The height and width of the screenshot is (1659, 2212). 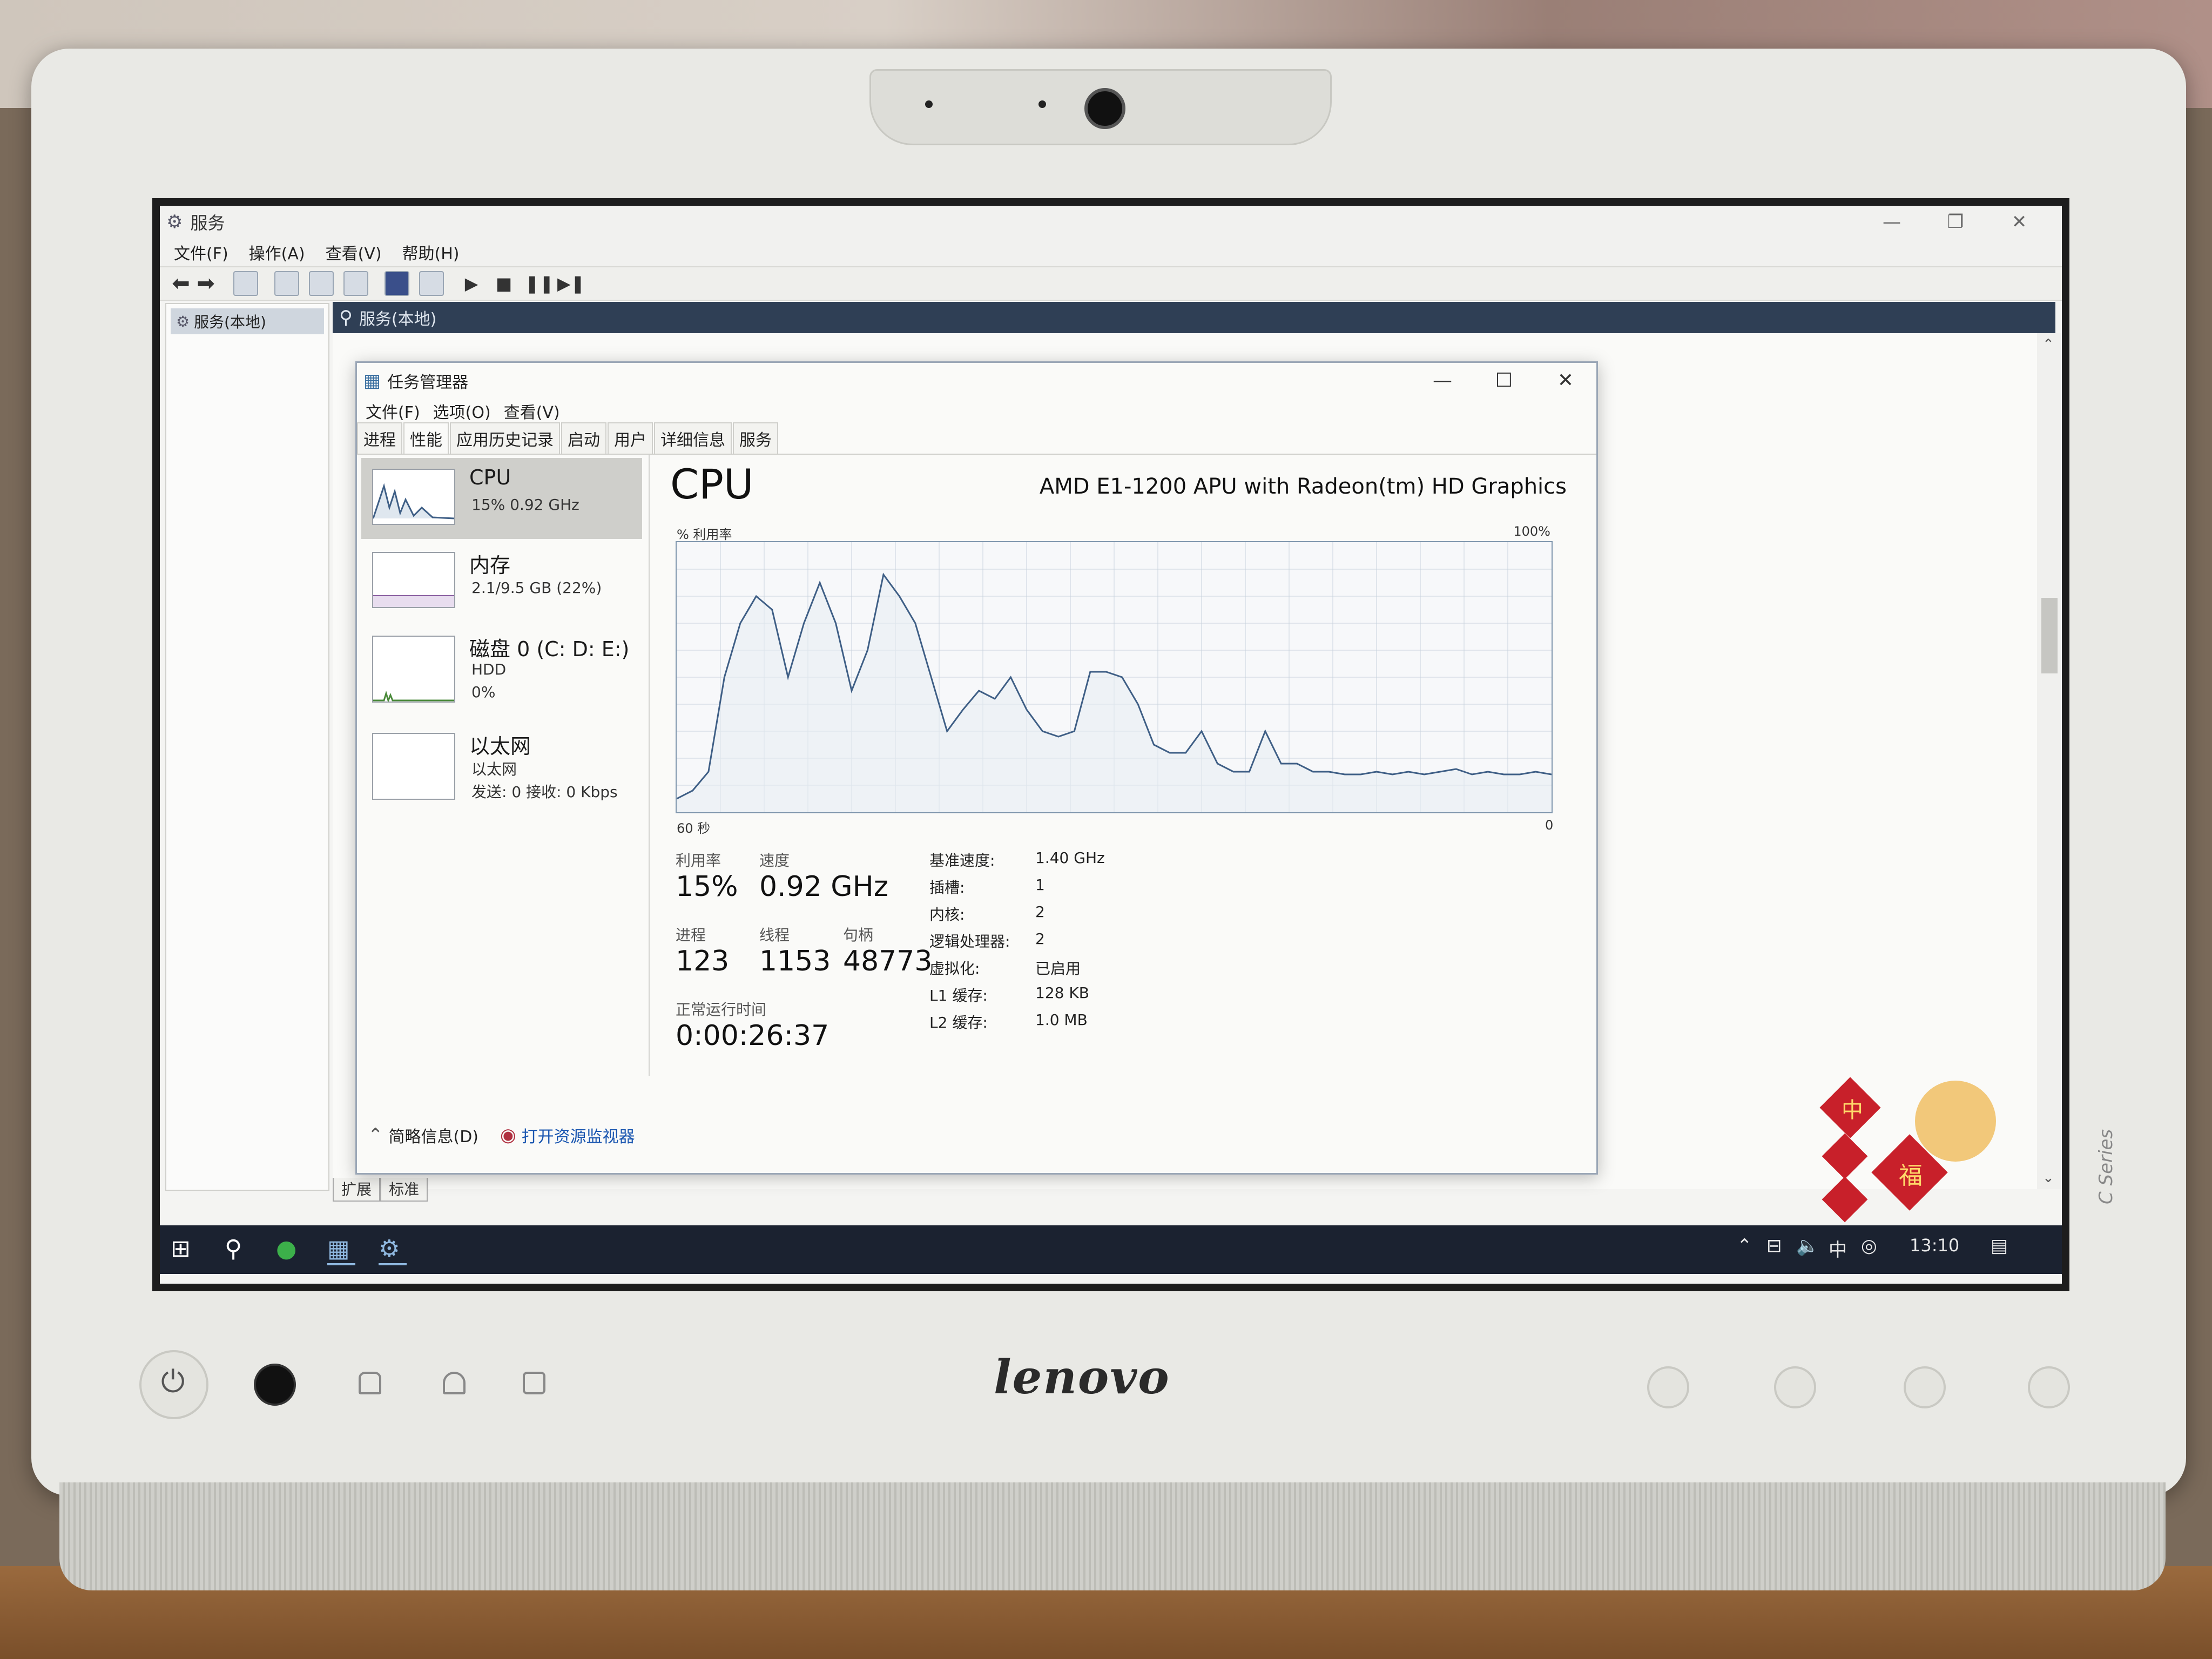 What do you see at coordinates (1795, 1387) in the screenshot?
I see `hw-volume-down-button` at bounding box center [1795, 1387].